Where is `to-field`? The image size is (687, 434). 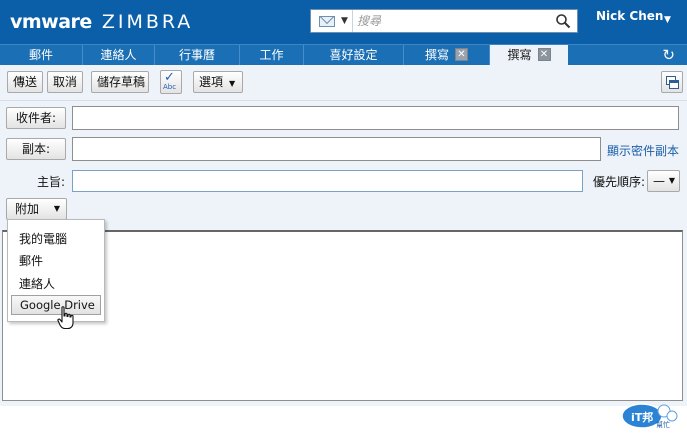
to-field is located at coordinates (375, 118).